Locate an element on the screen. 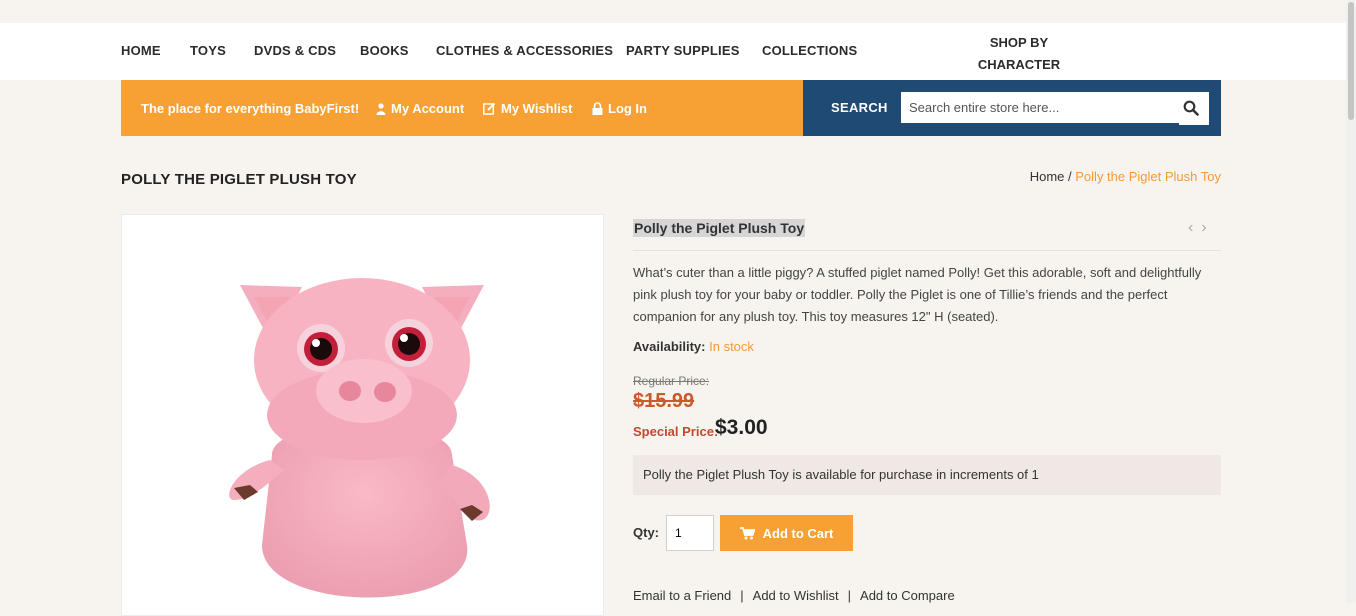 Image resolution: width=1356 pixels, height=616 pixels. my-wishlist-link: My Wishlist is located at coordinates (527, 108).